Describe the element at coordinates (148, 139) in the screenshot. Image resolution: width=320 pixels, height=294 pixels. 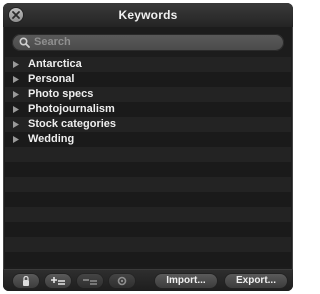
I see `keyword-row: Wedding` at that location.